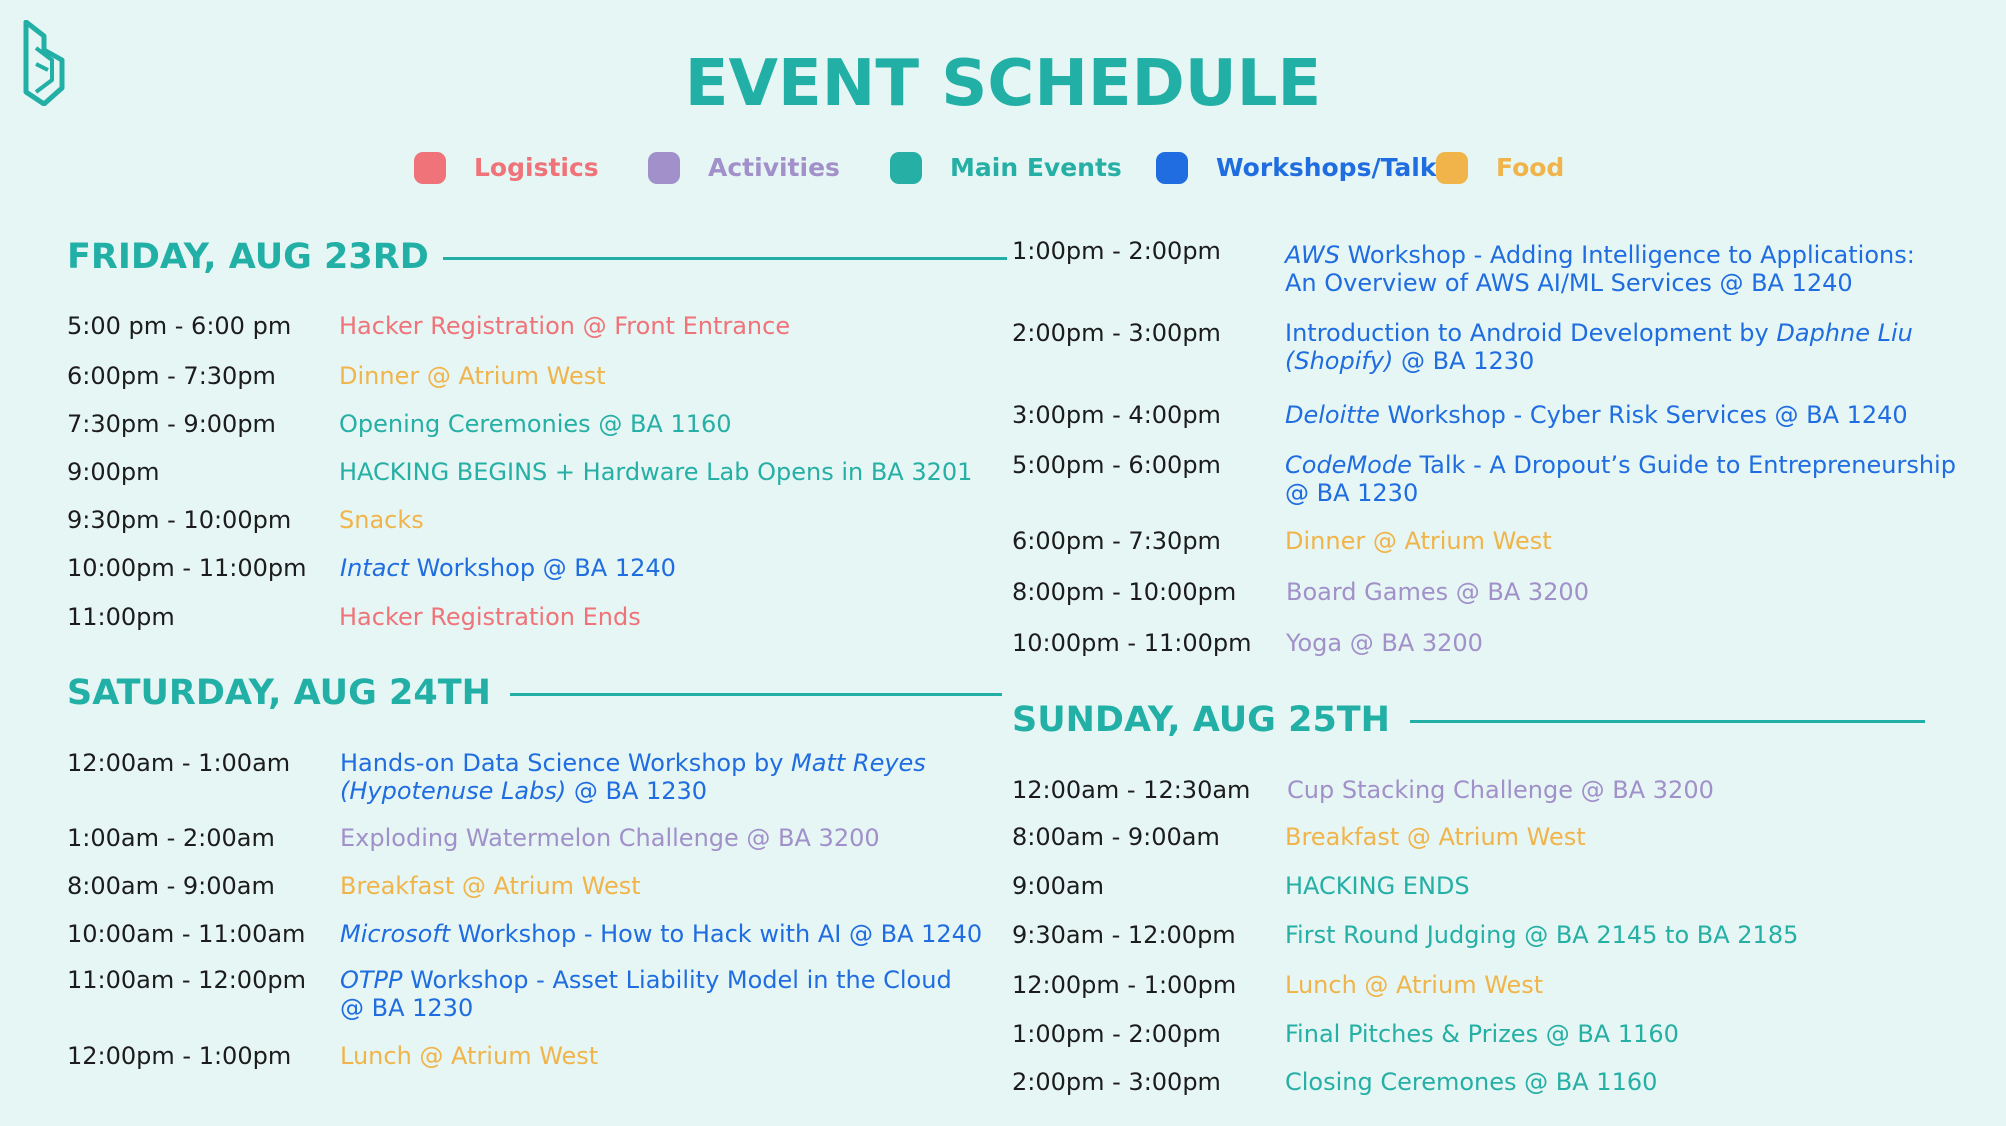 This screenshot has height=1126, width=2006. Describe the element at coordinates (1542, 935) in the screenshot. I see `event-desc: First Round Judging @ BA 2145 to BA 2185` at that location.